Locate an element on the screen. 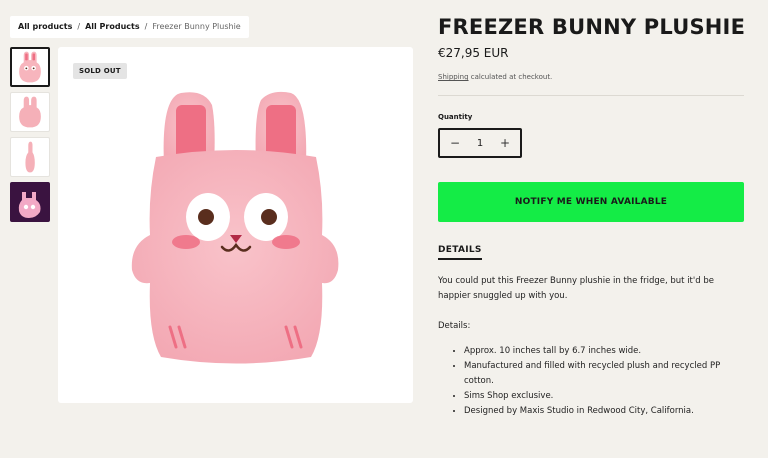  notify-me-button: NOTIFY ME WHEN AVAILABLE is located at coordinates (591, 202).